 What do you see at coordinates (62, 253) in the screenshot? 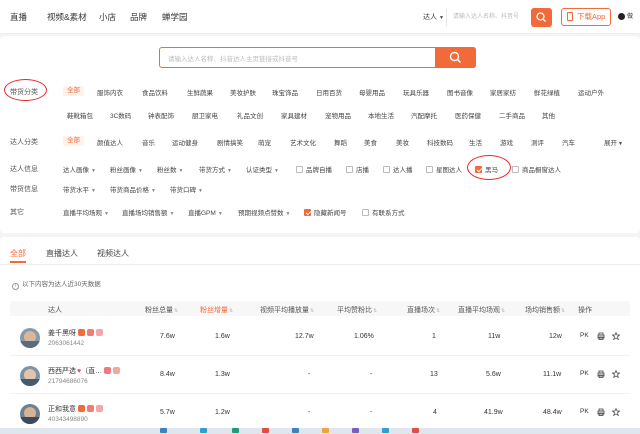
I see `tab-live-talent: 直播达人` at bounding box center [62, 253].